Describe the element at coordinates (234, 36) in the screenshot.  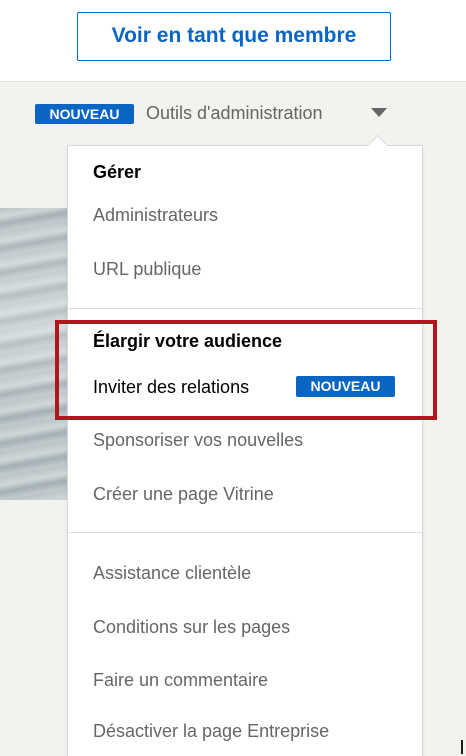
I see `view-as-member-button: Voir en tant que membre` at that location.